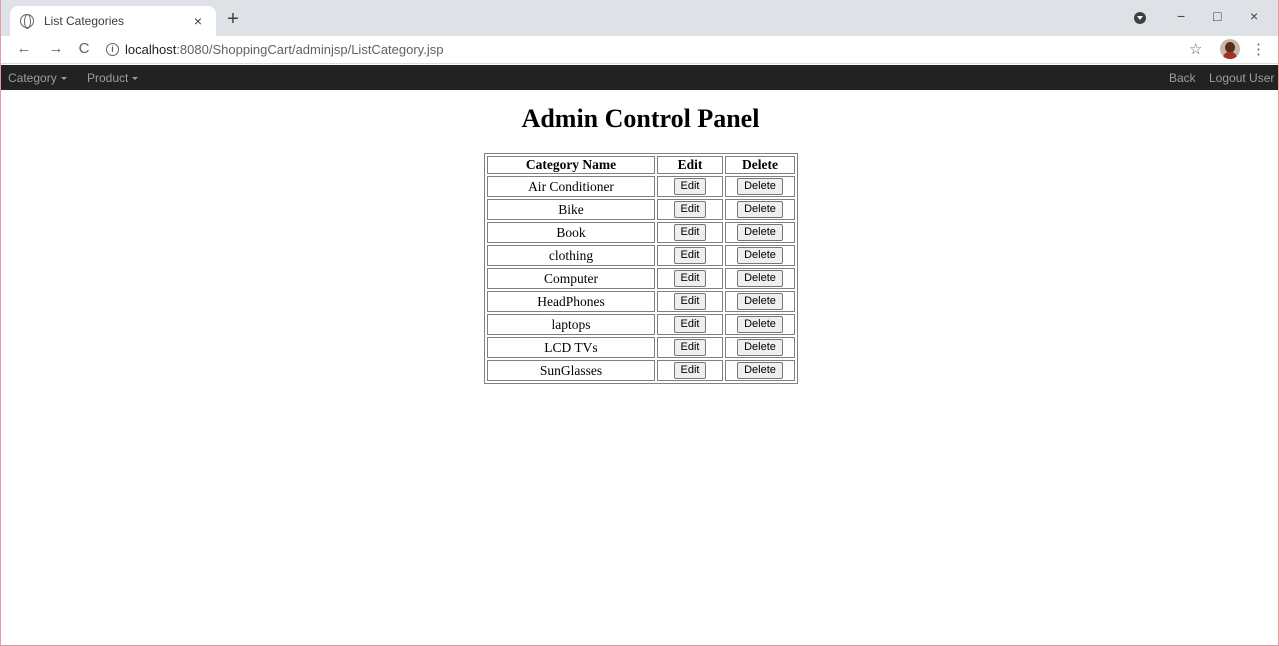  What do you see at coordinates (571, 324) in the screenshot?
I see `category-name-cell: laptops` at bounding box center [571, 324].